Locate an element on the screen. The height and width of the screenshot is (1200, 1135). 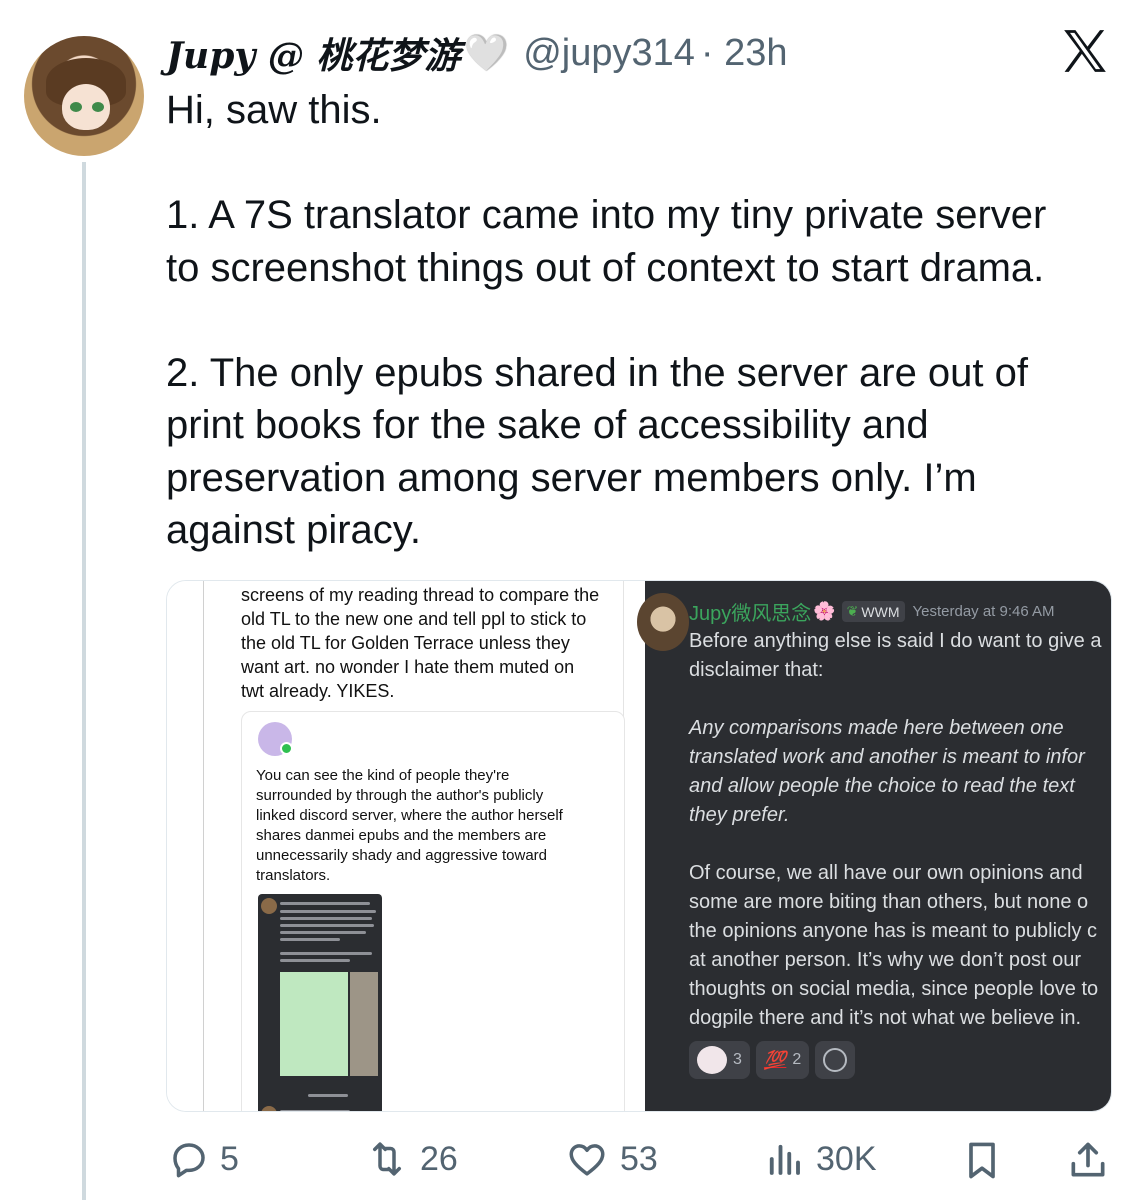
discord-reactions: 3 💯 2 is located at coordinates (772, 1060).